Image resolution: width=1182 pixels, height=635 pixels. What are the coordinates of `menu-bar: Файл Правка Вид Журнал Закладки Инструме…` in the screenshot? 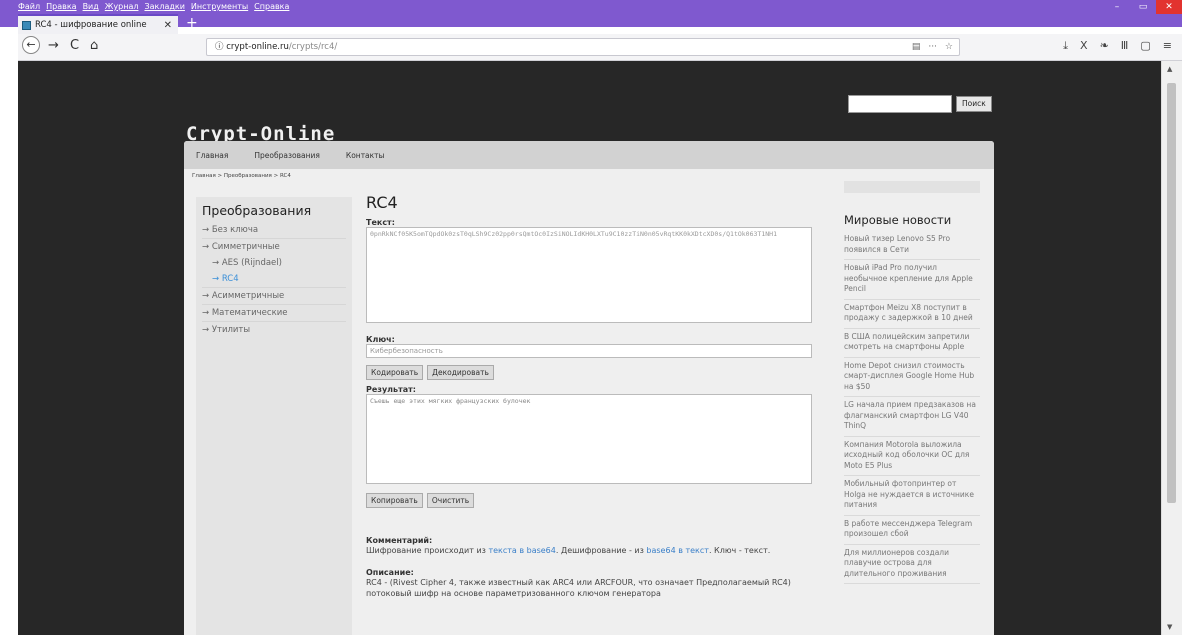 It's located at (153, 6).